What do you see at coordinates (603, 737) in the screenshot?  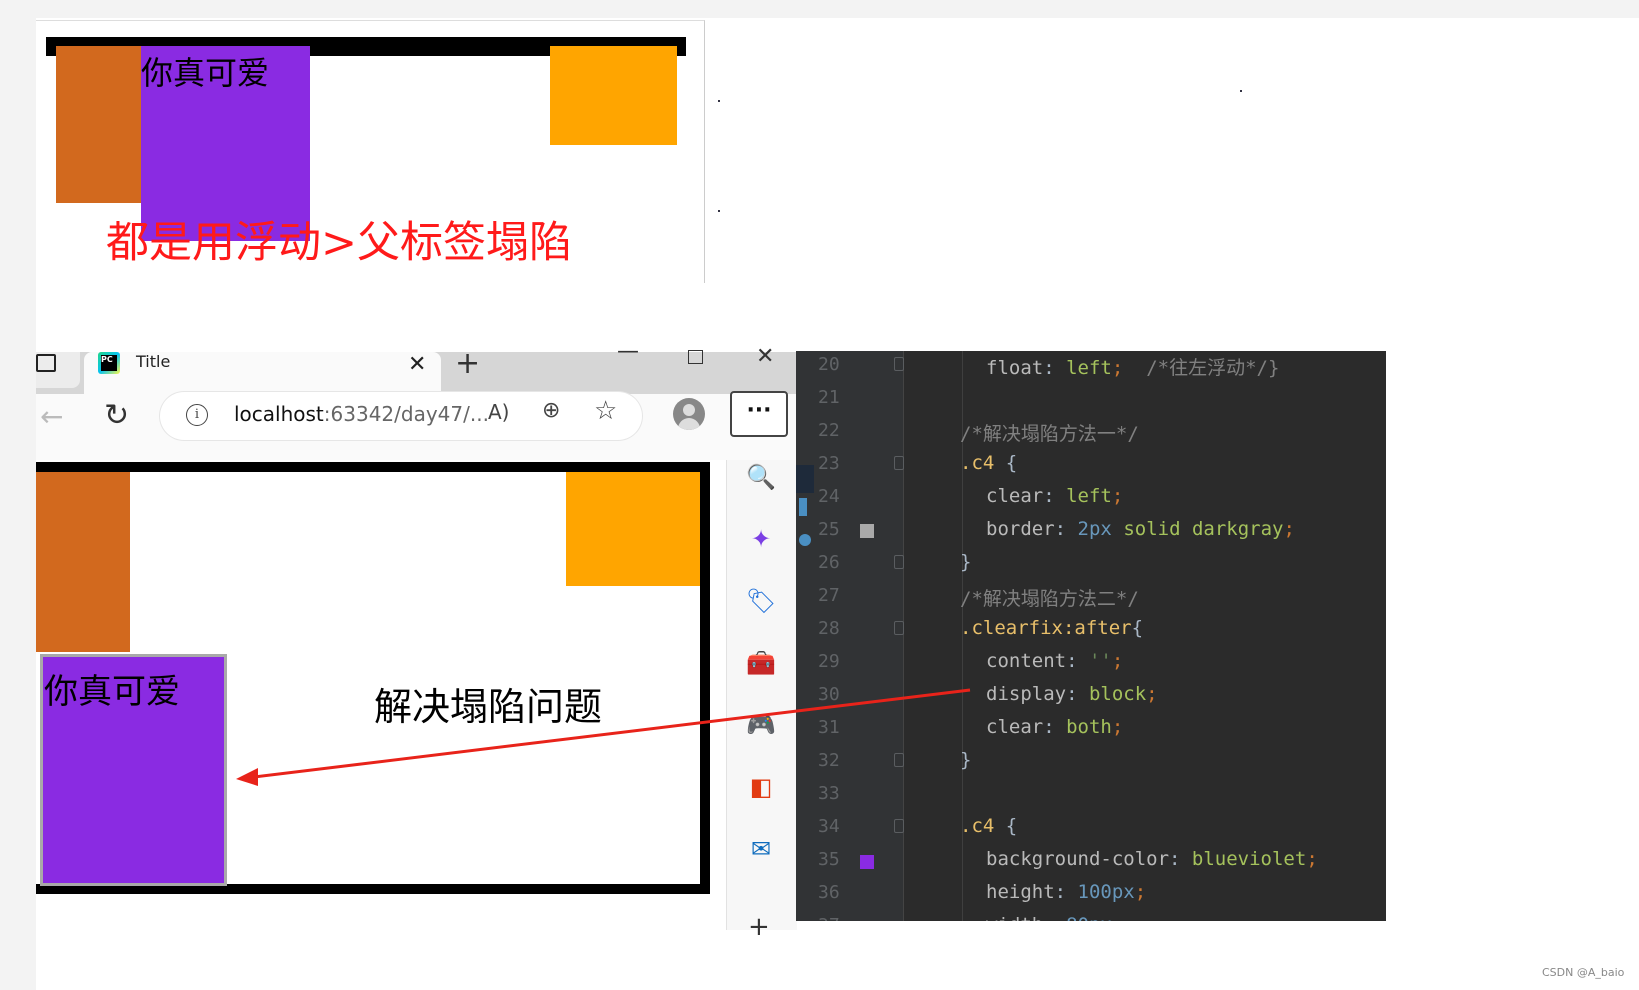 I see `annotation-arrow-icon` at bounding box center [603, 737].